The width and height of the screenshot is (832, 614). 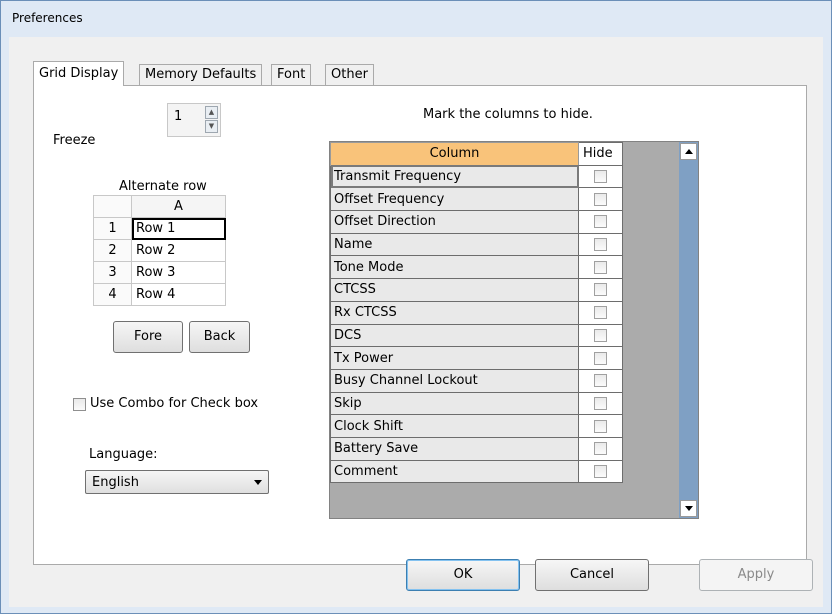 I want to click on alternate-row-grid: A 1 Row 1 2 Row 2 3 Row 3 4 Row 4, so click(x=159, y=250).